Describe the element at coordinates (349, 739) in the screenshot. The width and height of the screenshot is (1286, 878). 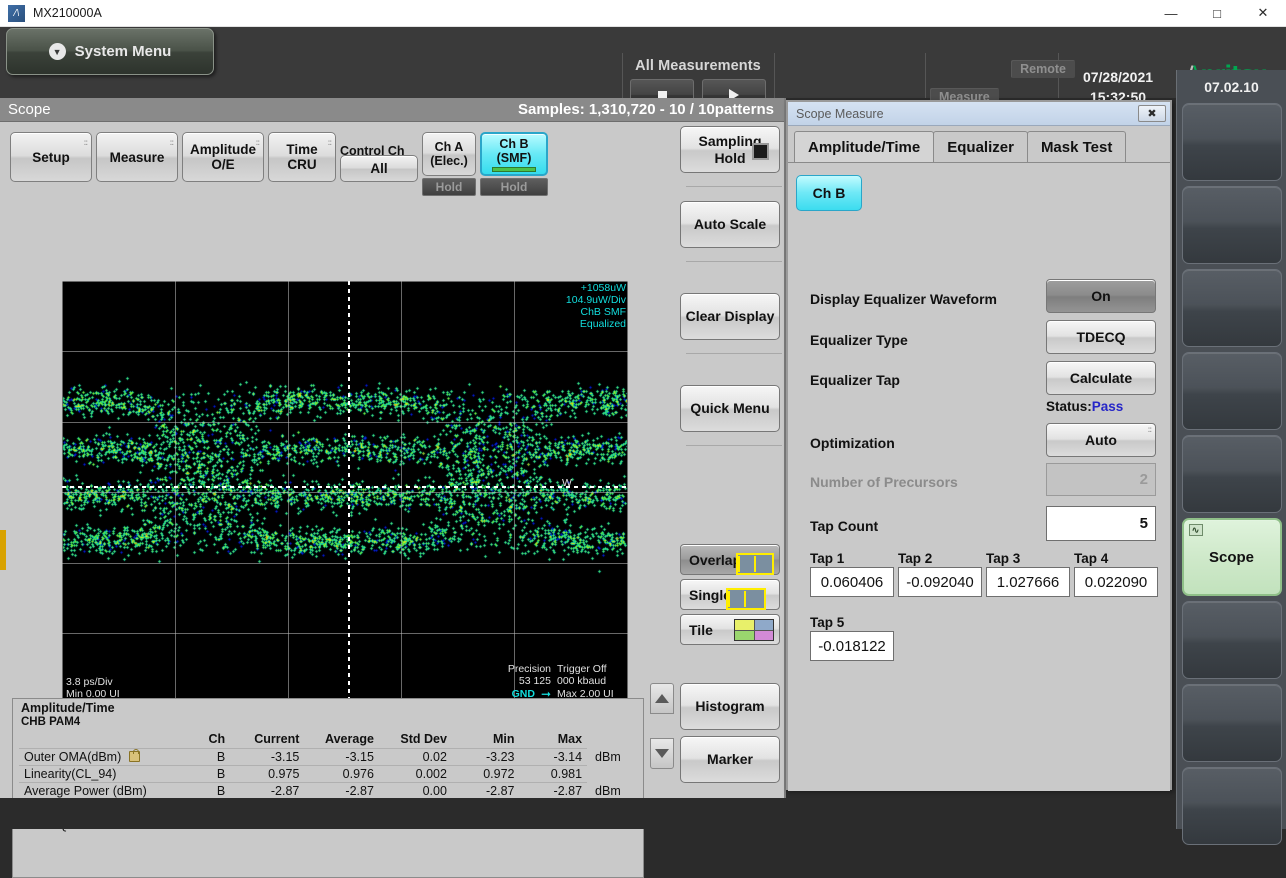
I see `col-average: Average` at that location.